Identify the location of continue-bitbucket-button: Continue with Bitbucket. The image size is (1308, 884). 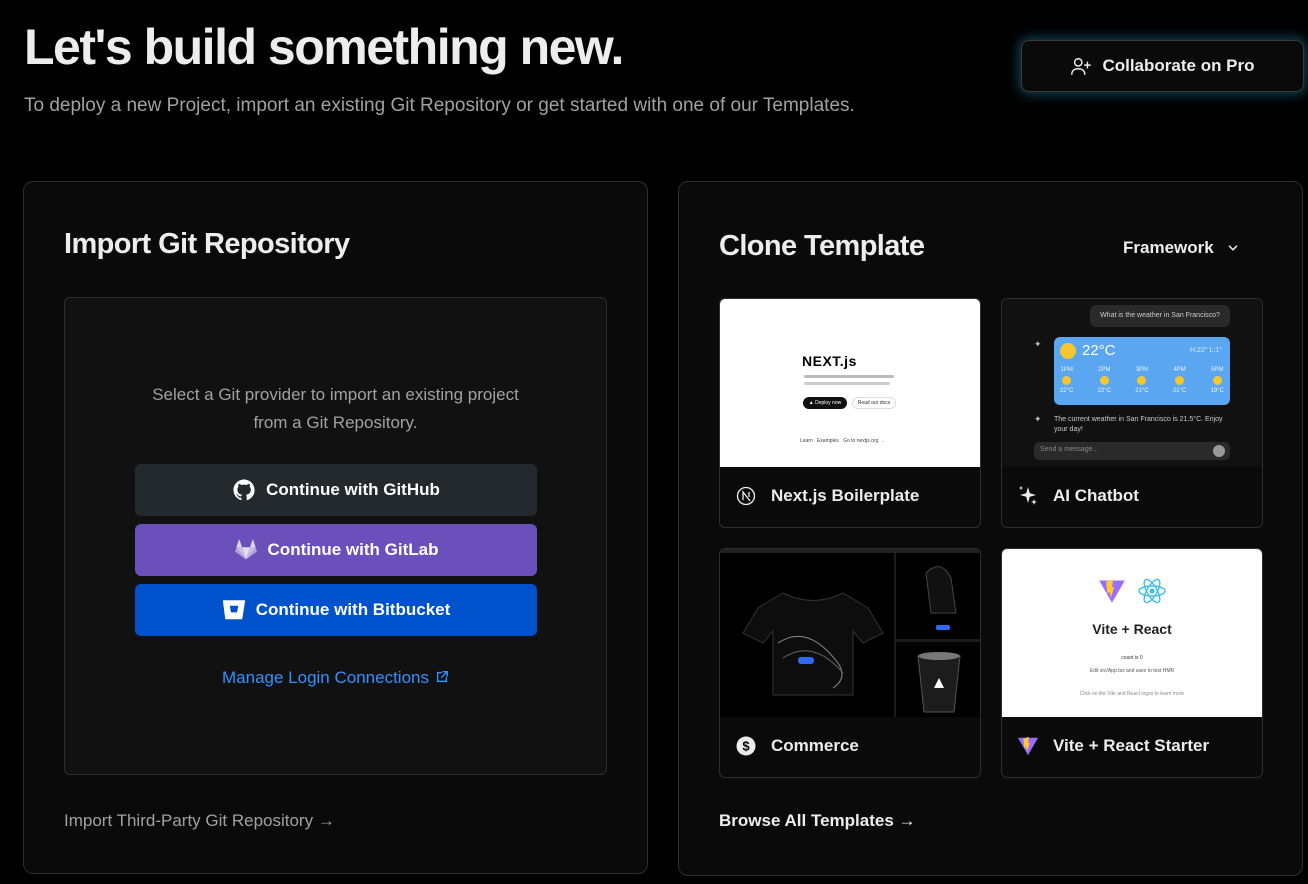
(336, 610).